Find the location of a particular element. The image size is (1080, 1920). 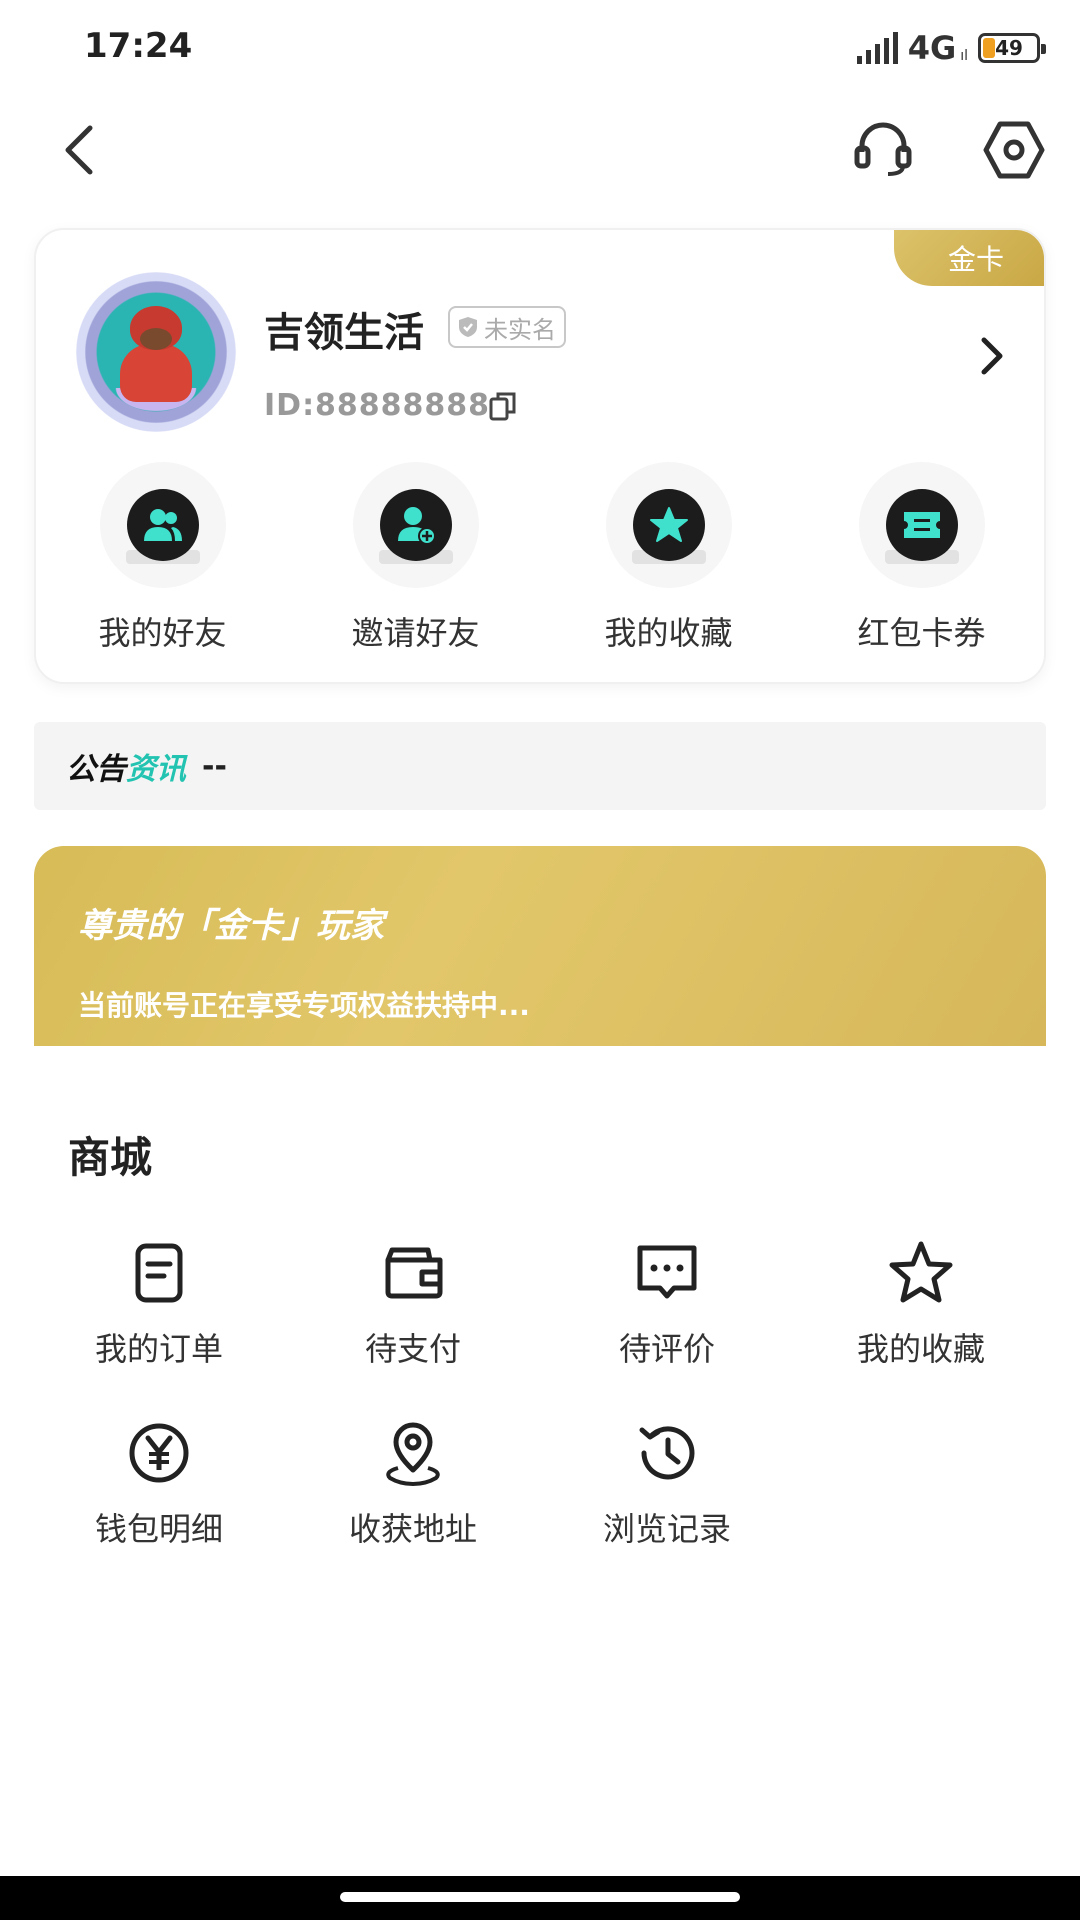

avatar-bear-image is located at coordinates (156, 354).